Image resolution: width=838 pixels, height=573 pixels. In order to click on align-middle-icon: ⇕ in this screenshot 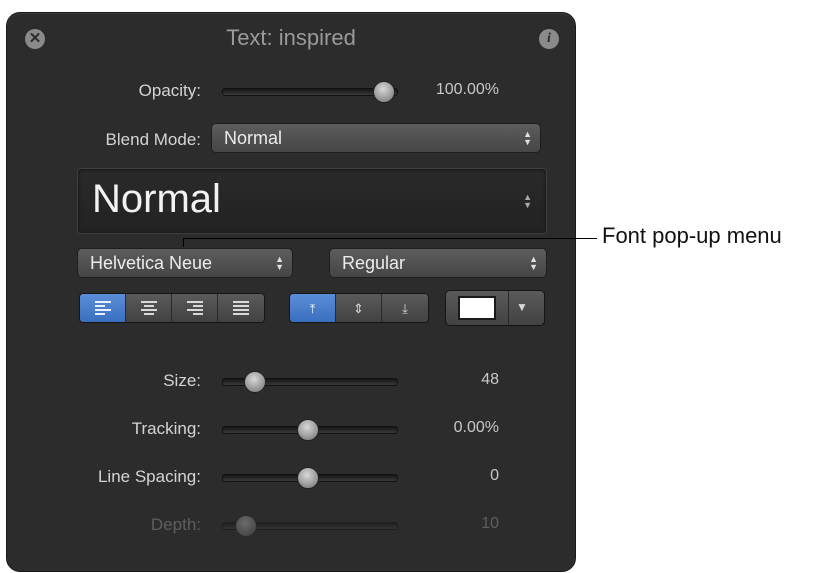, I will do `click(358, 308)`.